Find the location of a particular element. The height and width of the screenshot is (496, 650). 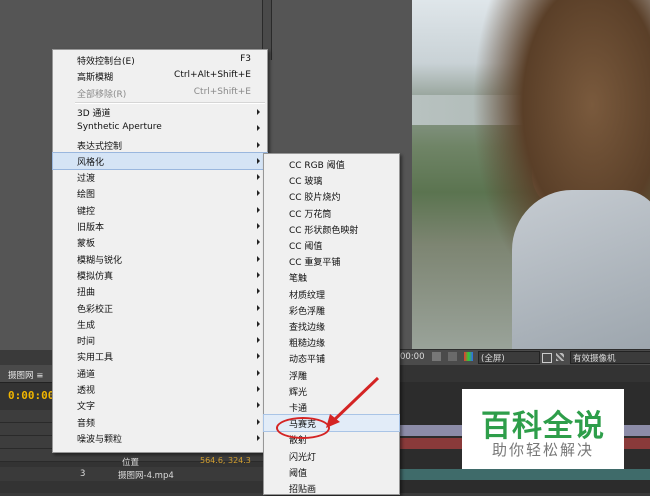

layer-name: 摄图网-4.mp4 is located at coordinates (146, 475).